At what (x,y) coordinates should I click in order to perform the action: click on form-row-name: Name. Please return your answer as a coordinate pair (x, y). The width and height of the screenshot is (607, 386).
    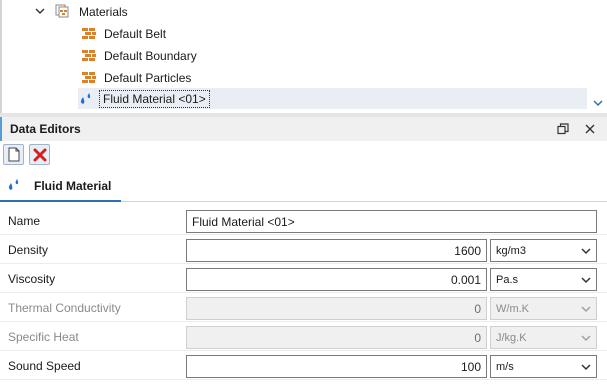
    Looking at the image, I should click on (303, 220).